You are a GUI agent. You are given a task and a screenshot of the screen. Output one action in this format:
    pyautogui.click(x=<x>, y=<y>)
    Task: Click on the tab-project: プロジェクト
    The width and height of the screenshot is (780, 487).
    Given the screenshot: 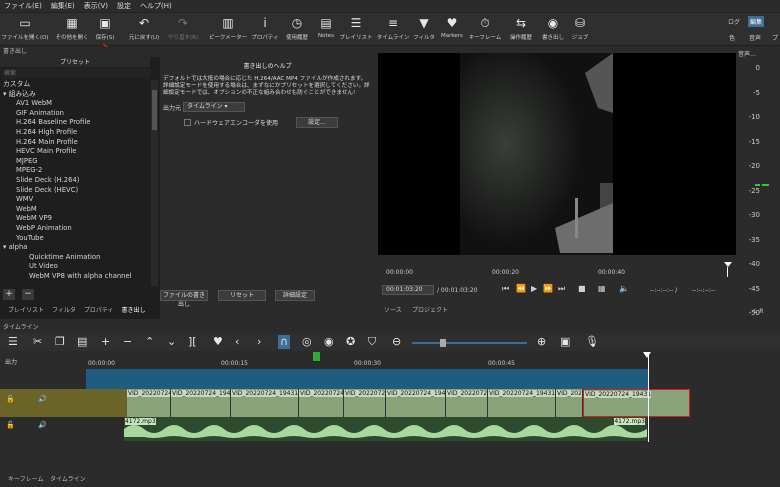 What is the action you would take?
    pyautogui.click(x=430, y=309)
    